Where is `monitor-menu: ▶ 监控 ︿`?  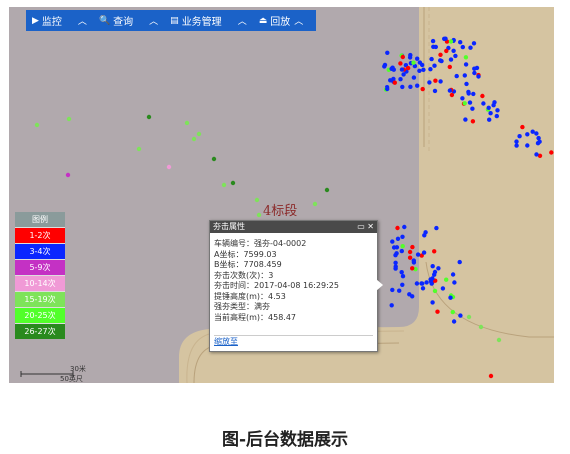 monitor-menu: ▶ 监控 ︿ is located at coordinates (59, 20).